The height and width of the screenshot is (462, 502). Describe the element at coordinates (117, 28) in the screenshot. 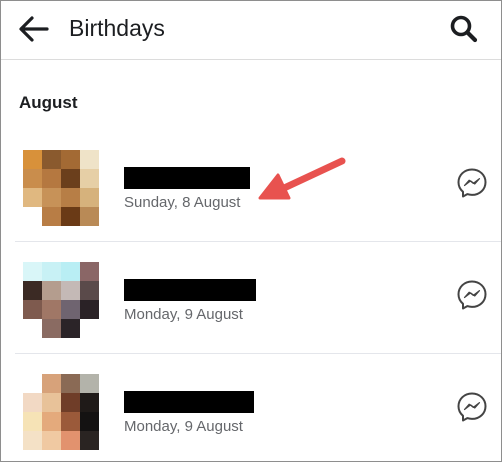

I see `page-title: Birthdays` at that location.